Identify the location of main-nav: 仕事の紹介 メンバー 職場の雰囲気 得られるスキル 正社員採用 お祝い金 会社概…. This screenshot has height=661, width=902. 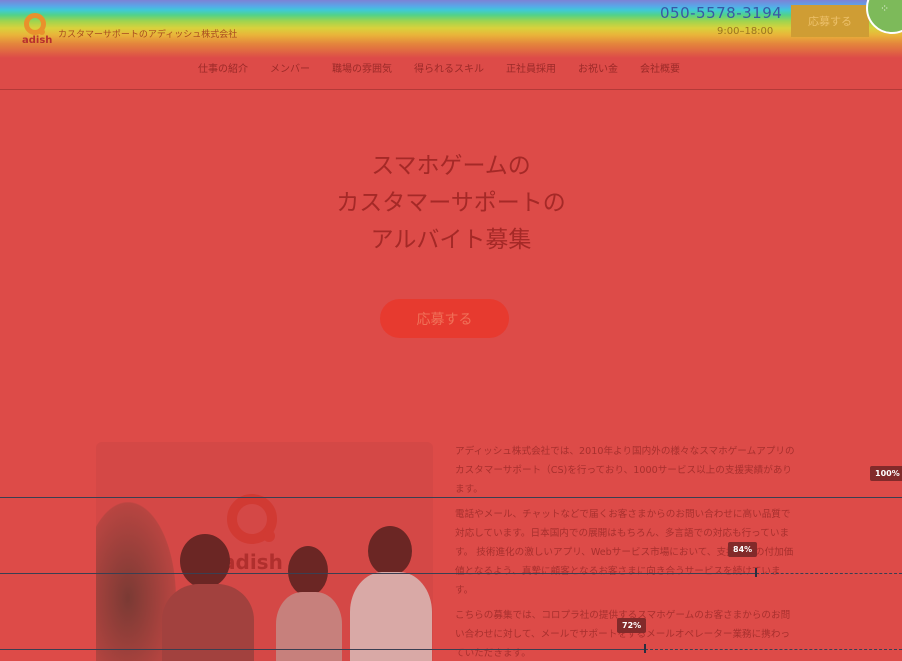
(439, 67).